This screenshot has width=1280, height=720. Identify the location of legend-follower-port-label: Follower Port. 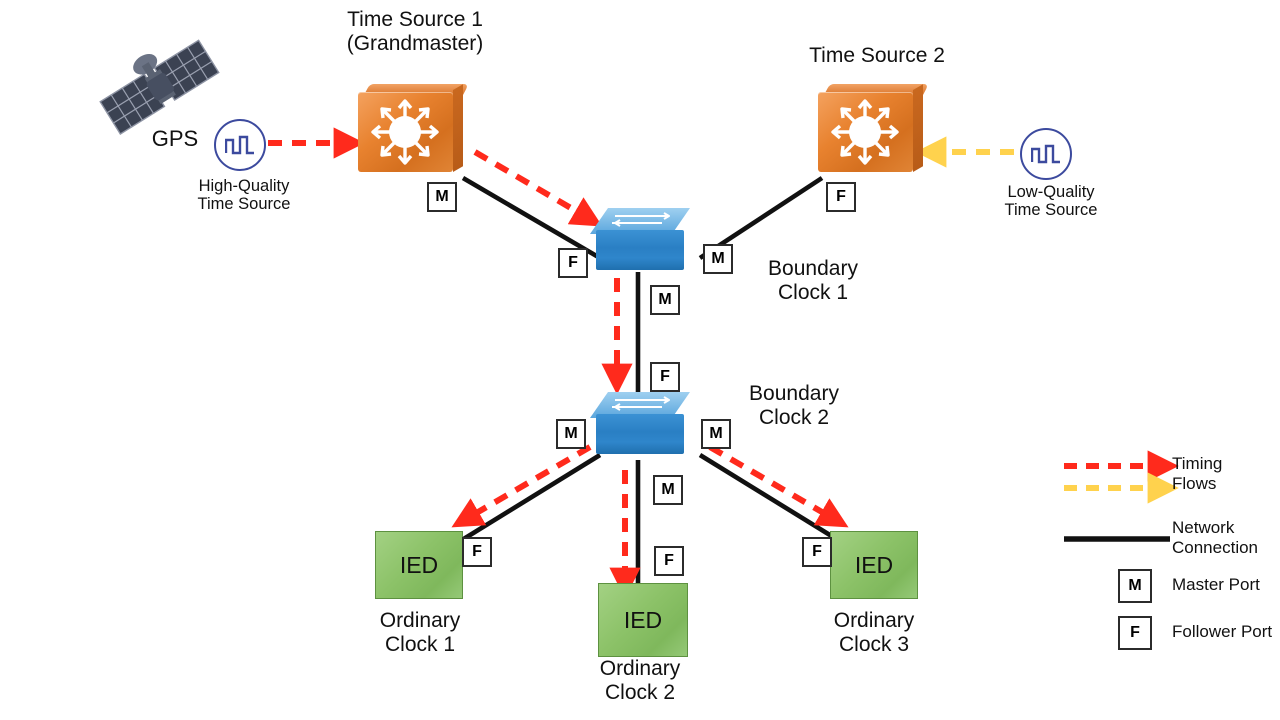
(1222, 631).